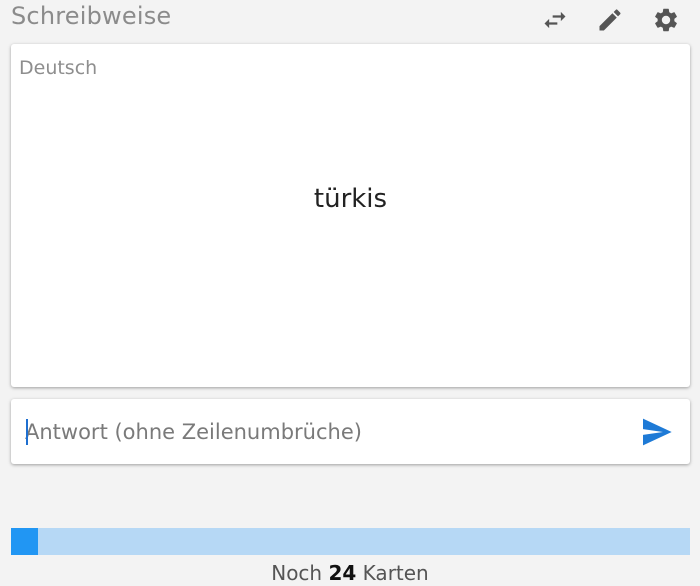 Image resolution: width=700 pixels, height=586 pixels. Describe the element at coordinates (342, 573) in the screenshot. I see `remaining-count: 24` at that location.